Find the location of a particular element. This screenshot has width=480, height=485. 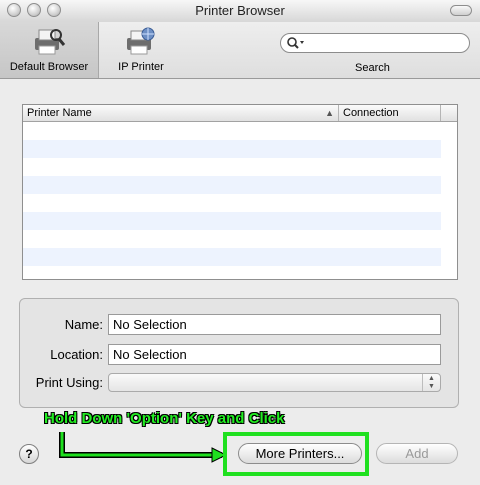

location-field: No Selection is located at coordinates (274, 354).